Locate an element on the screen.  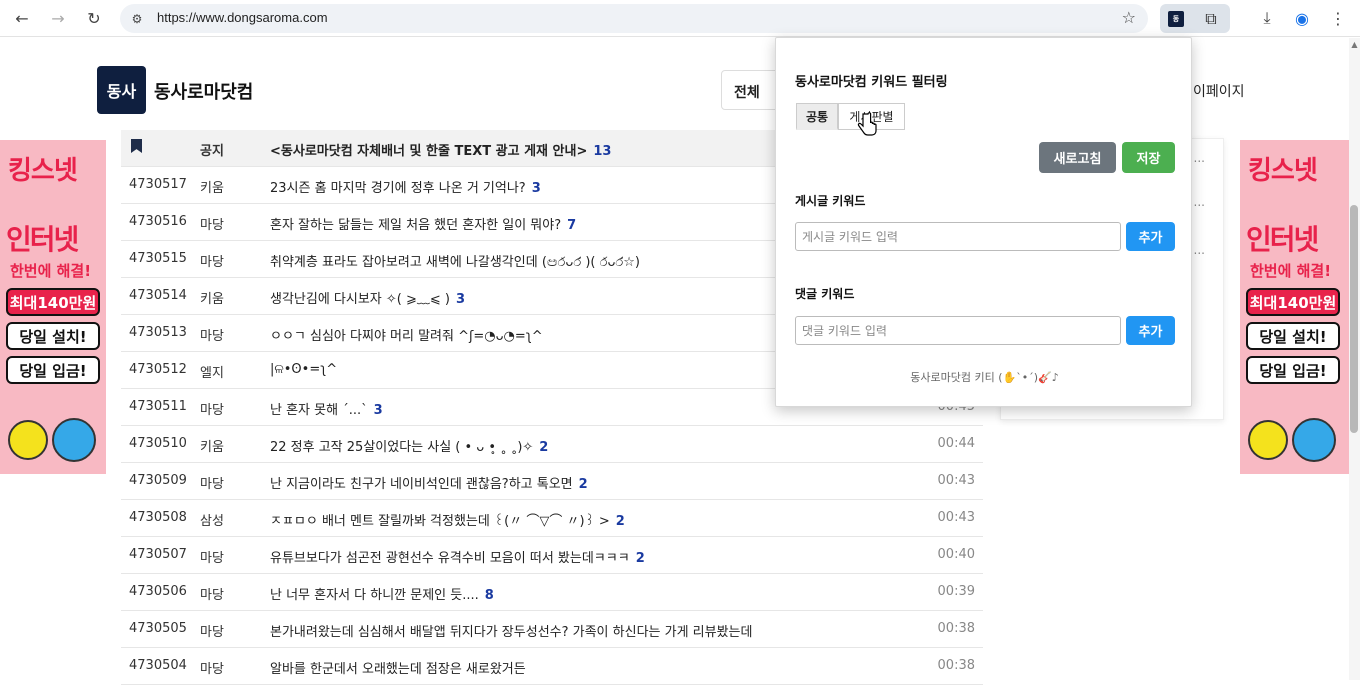
post-number: 4730504 is located at coordinates (158, 665).